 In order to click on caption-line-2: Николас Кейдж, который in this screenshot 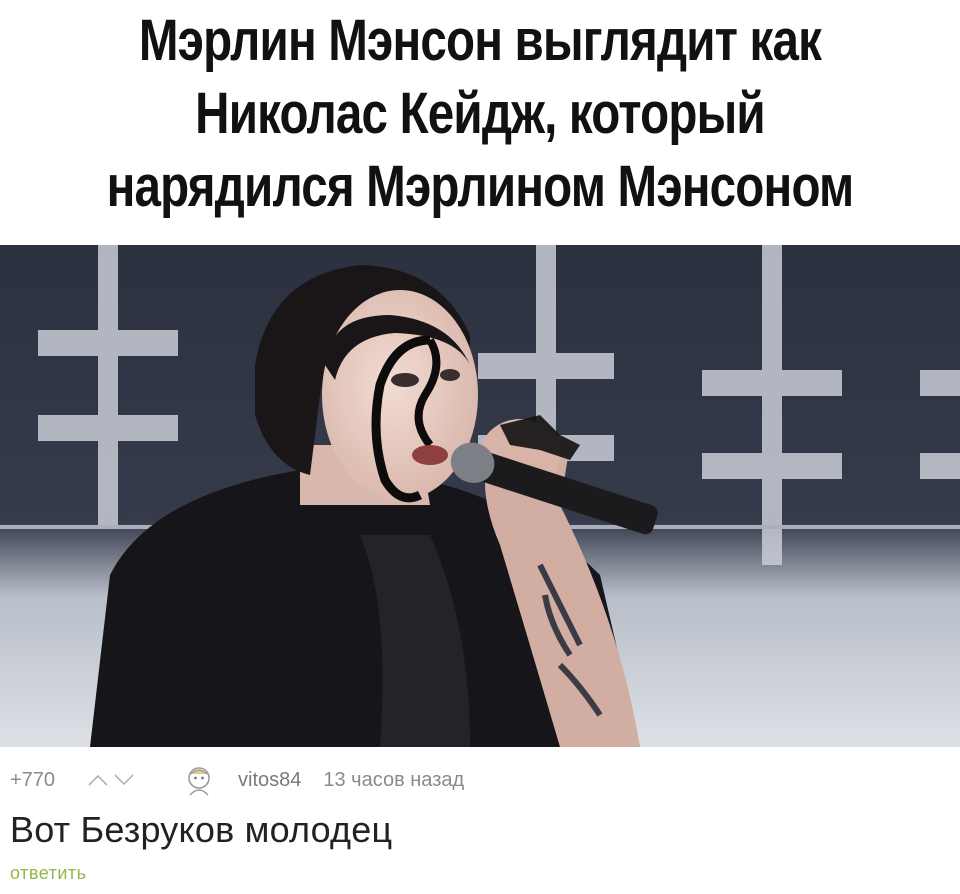, I will do `click(480, 113)`.